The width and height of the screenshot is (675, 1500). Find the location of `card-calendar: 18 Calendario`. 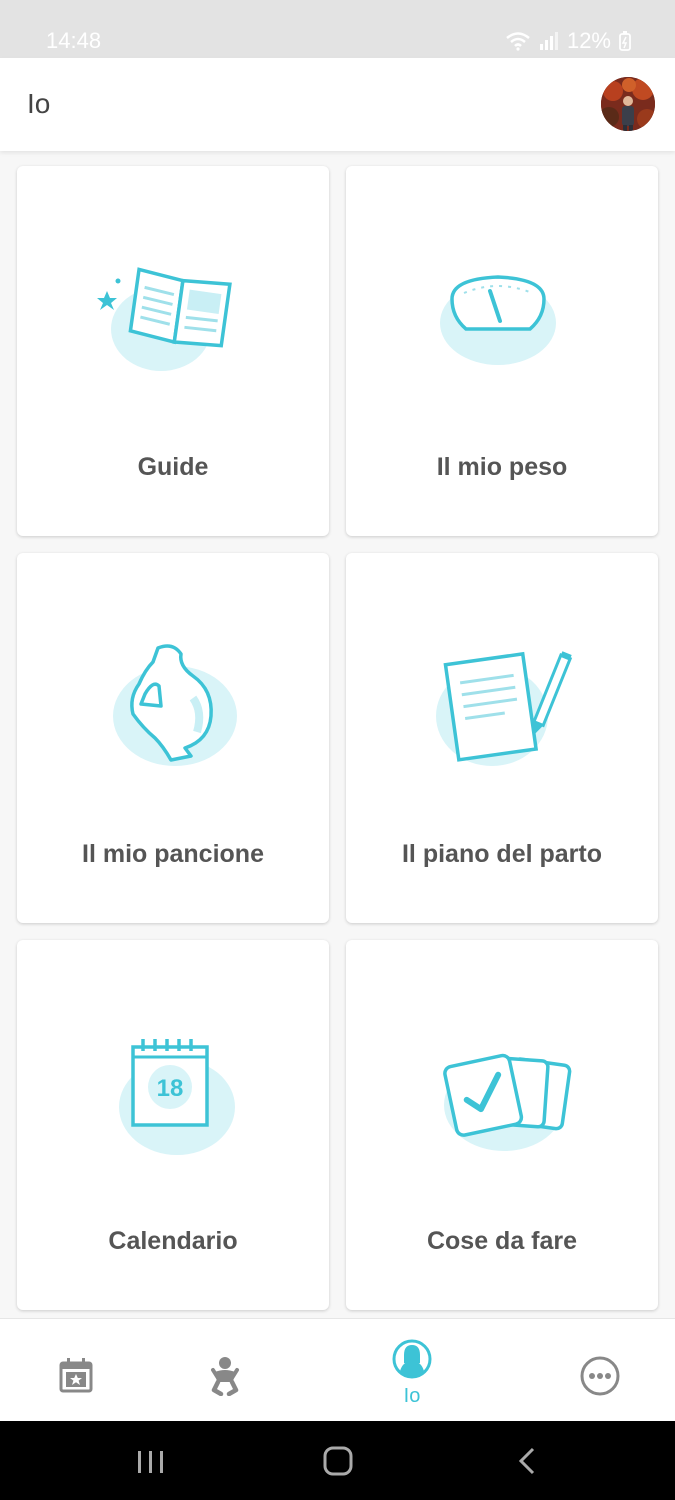

card-calendar: 18 Calendario is located at coordinates (173, 1125).